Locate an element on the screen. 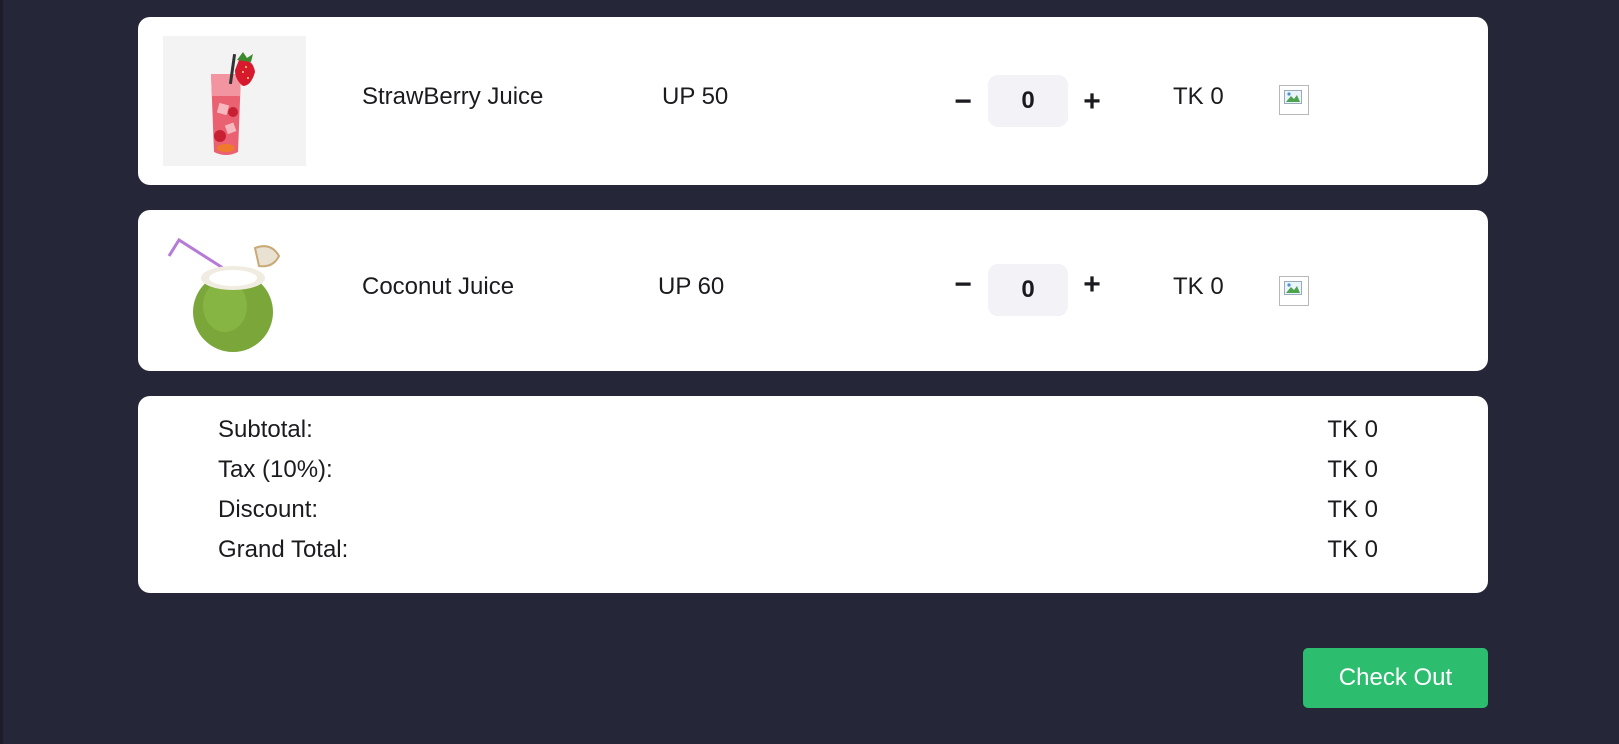 The height and width of the screenshot is (744, 1619). item-name: StrawBerry Juice is located at coordinates (453, 96).